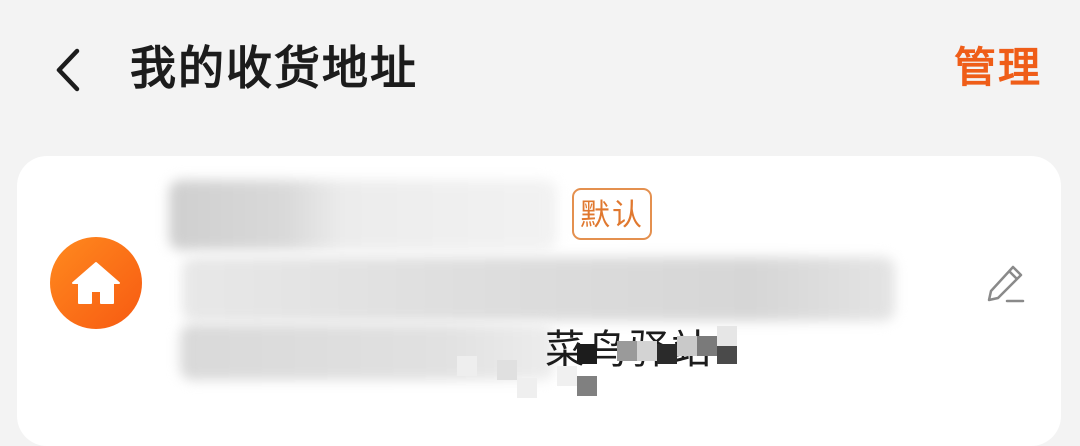  What do you see at coordinates (538, 289) in the screenshot?
I see `address-line-redacted` at bounding box center [538, 289].